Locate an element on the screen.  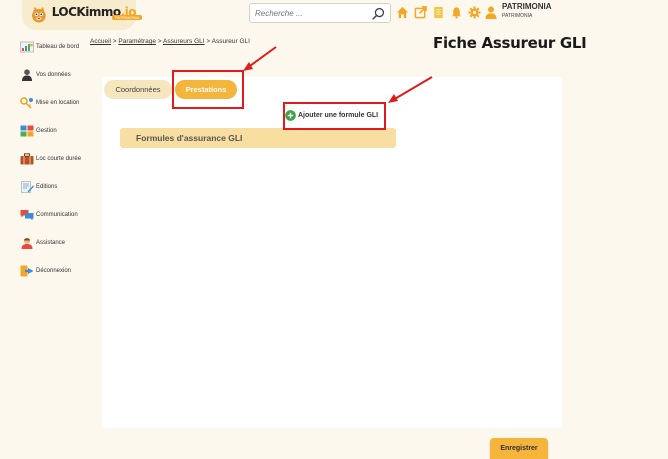
logout-icon is located at coordinates (27, 270).